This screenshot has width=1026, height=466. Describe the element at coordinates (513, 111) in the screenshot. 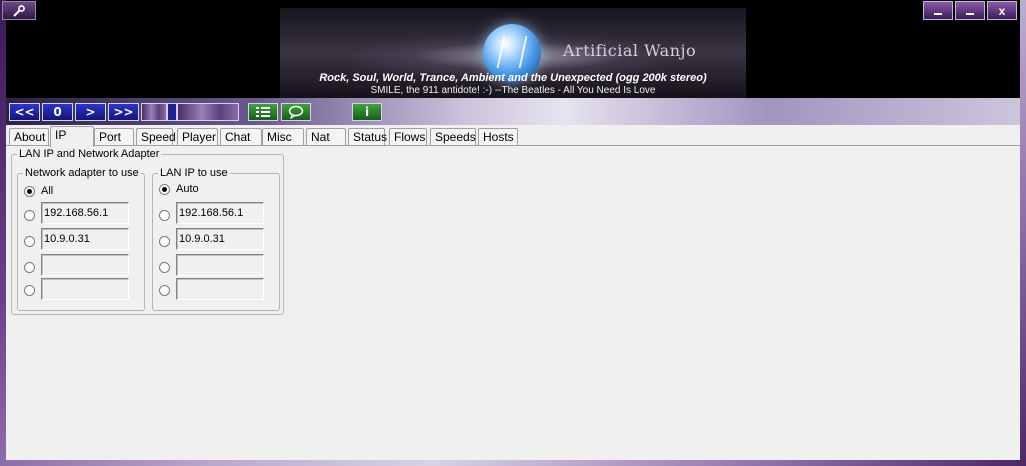

I see `player-toolbar: << 0 > >> i` at that location.